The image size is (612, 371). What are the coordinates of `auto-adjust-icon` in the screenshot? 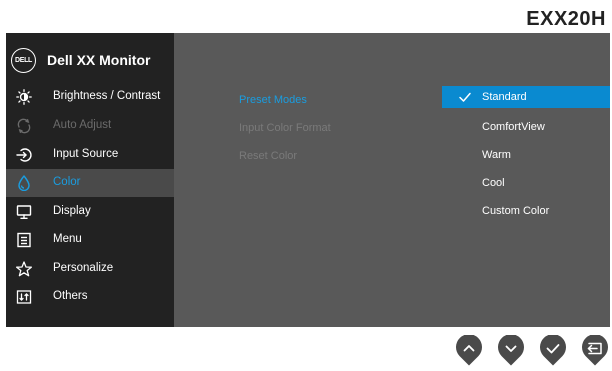 It's located at (24, 126).